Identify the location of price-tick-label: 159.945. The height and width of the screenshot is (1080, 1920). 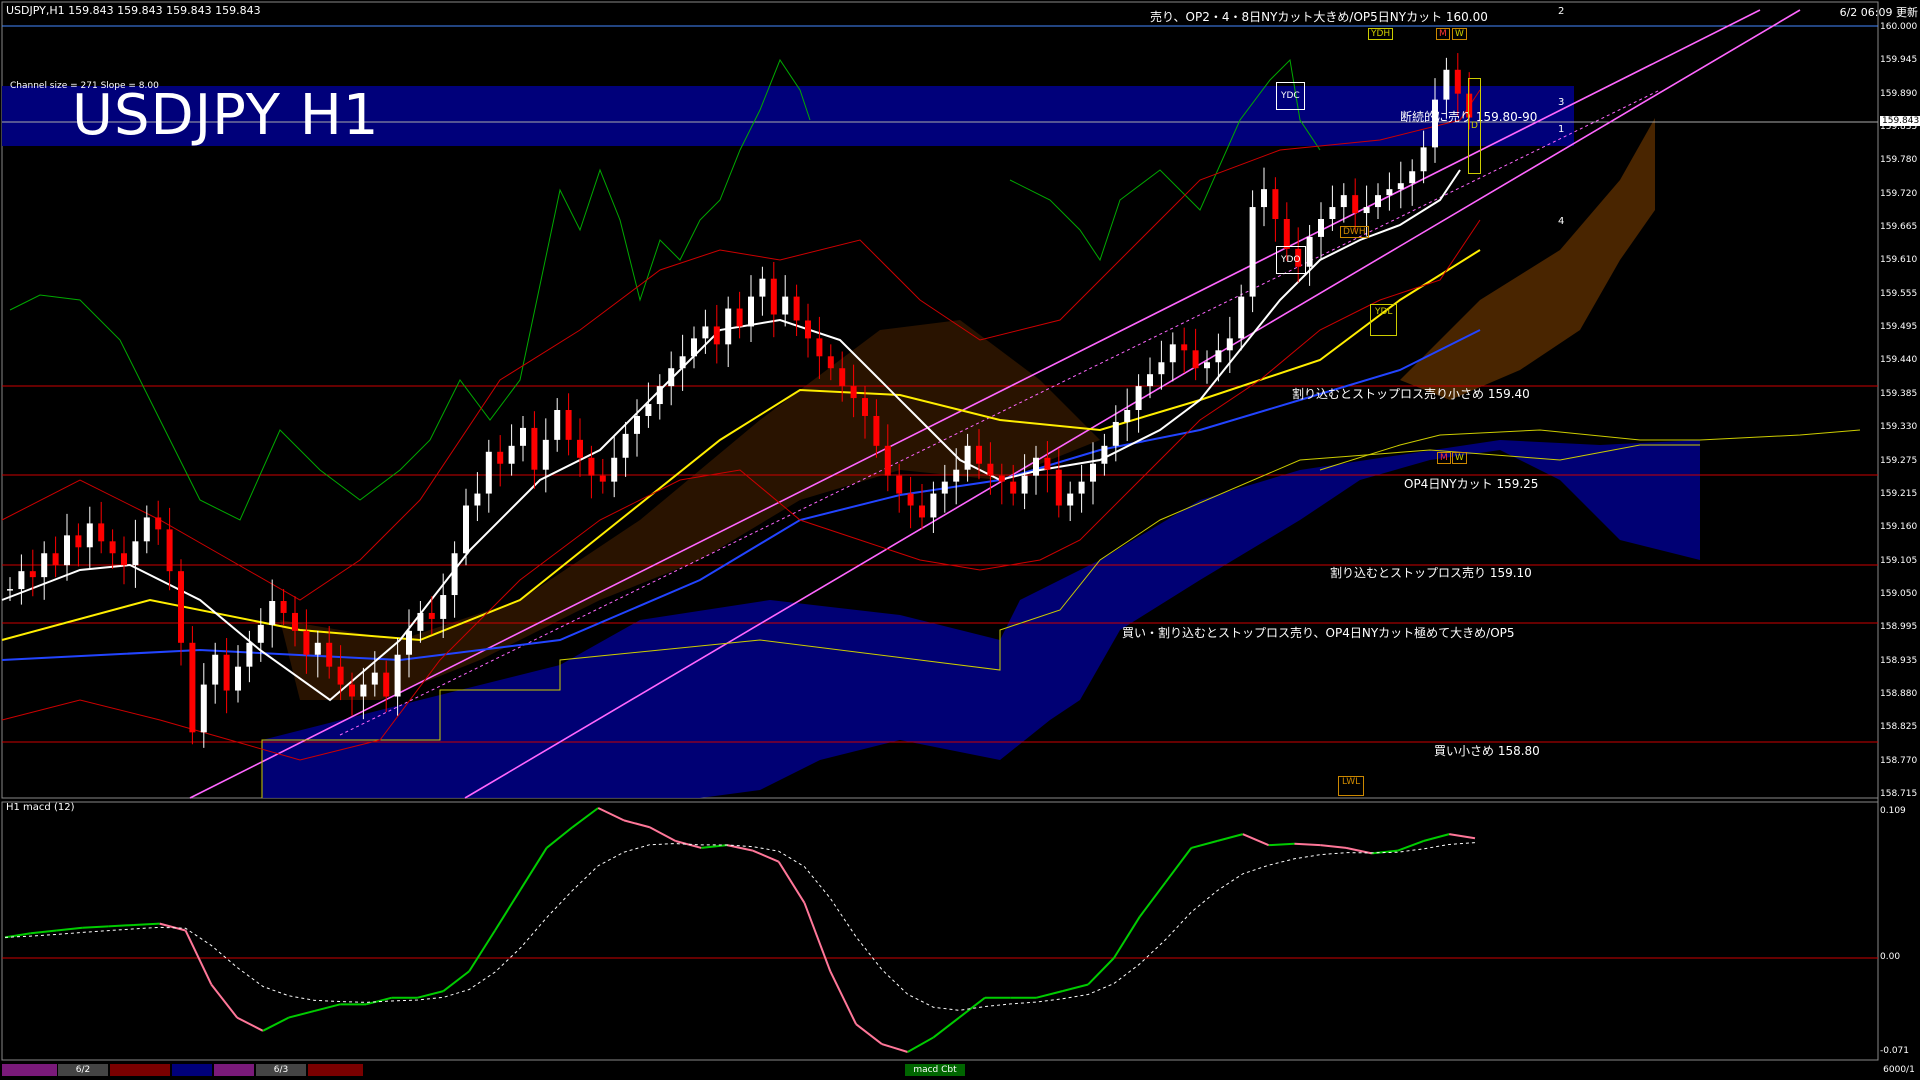
(1899, 60).